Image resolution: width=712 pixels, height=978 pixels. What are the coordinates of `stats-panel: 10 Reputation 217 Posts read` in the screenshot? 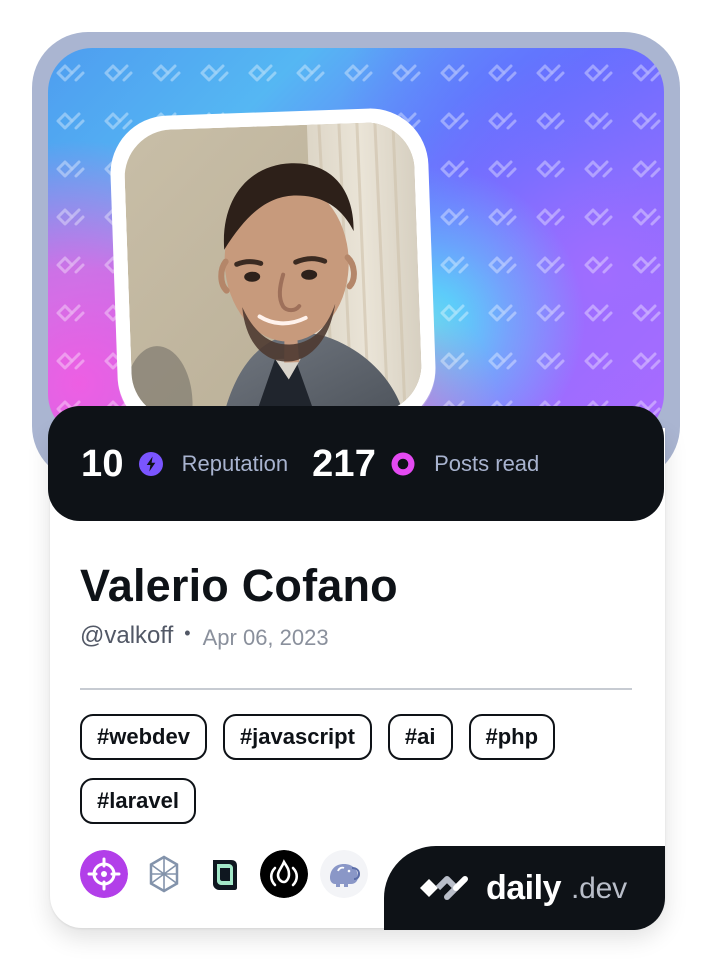 It's located at (356, 463).